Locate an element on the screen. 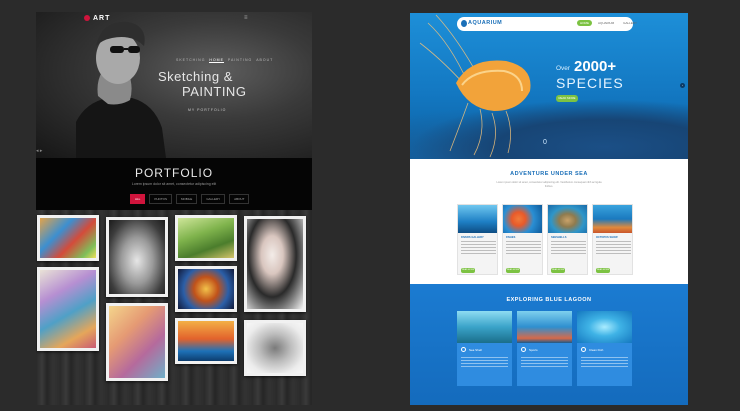 Image resolution: width=740 pixels, height=411 pixels. sports-icon is located at coordinates (523, 349).